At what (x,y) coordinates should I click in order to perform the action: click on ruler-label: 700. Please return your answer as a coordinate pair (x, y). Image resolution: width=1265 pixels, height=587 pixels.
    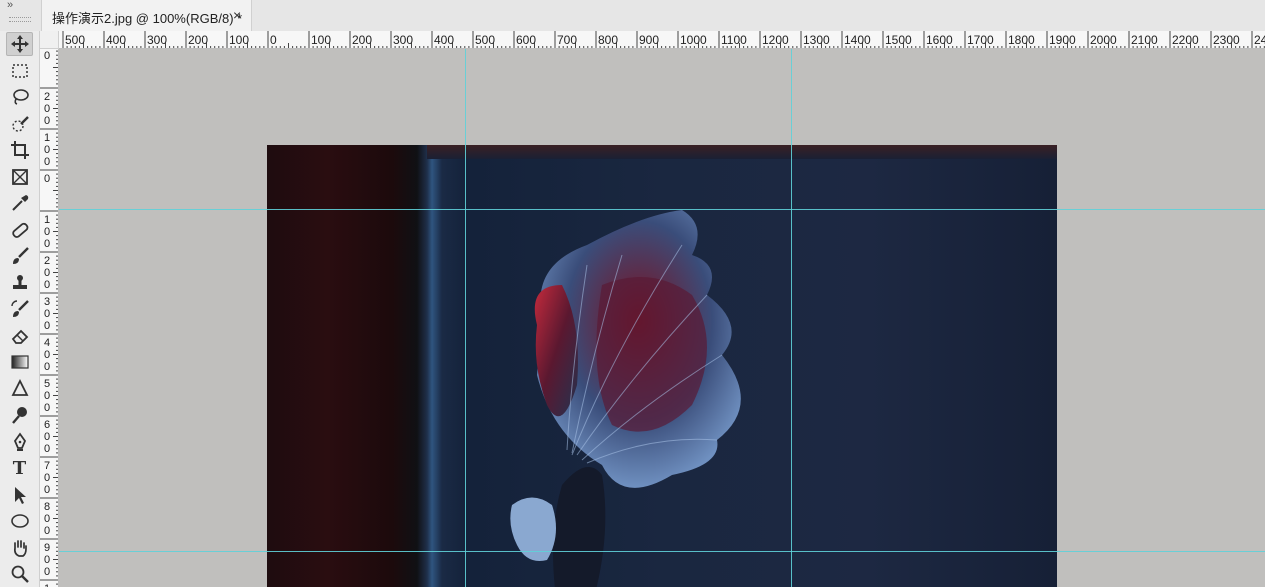
    Looking at the image, I should click on (567, 40).